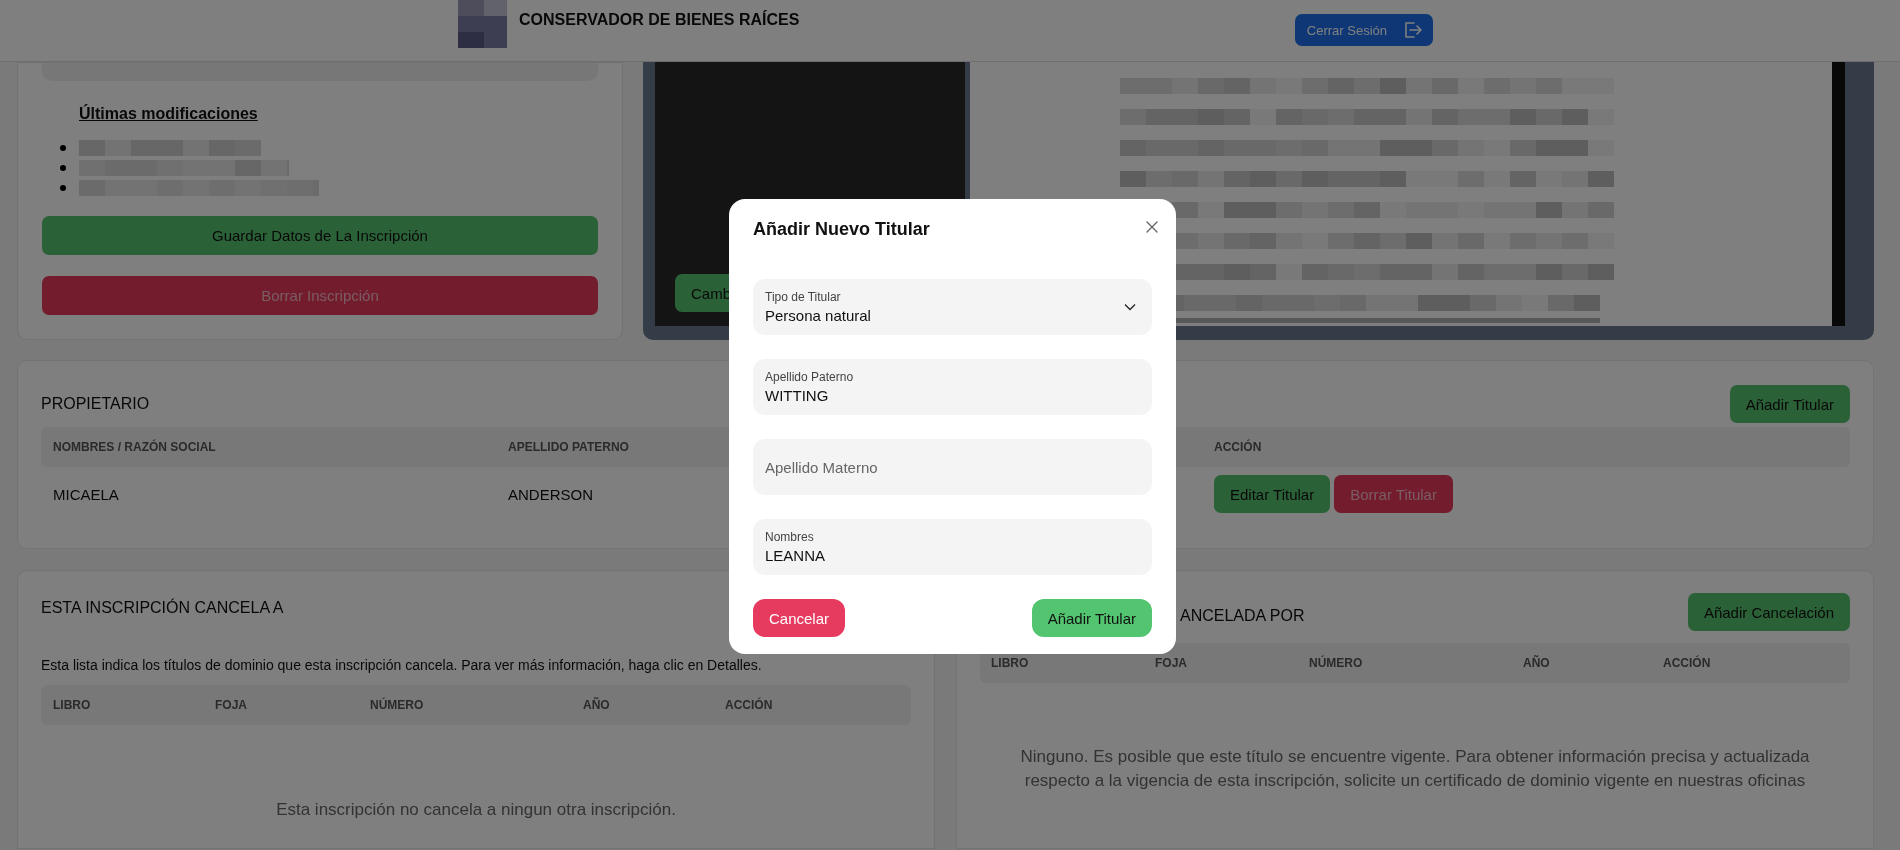 Image resolution: width=1900 pixels, height=850 pixels. What do you see at coordinates (1415, 769) in the screenshot?
I see `empty-message: Ninguno. Es posible que este título se encuentre vigente. Para obtener información precisa y actualizada respecto a la vigencia de esta inscripción, solicite un certificado de dominio vigente en nuestras oficinas` at bounding box center [1415, 769].